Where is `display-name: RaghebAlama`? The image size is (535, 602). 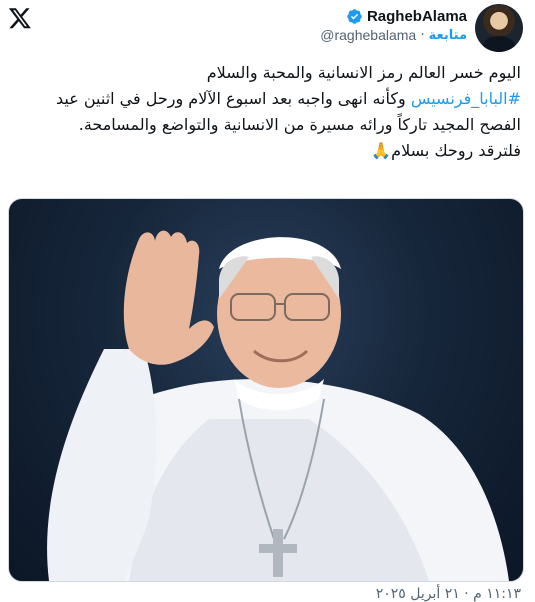
display-name: RaghebAlama is located at coordinates (417, 16).